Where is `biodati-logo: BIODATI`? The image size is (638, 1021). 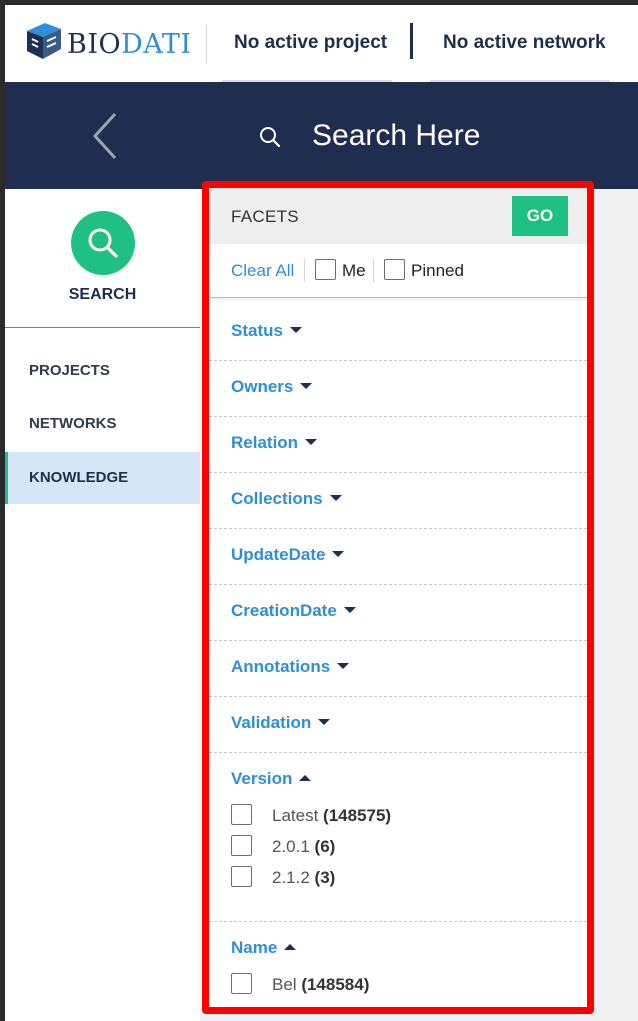
biodati-logo: BIODATI is located at coordinates (107, 42).